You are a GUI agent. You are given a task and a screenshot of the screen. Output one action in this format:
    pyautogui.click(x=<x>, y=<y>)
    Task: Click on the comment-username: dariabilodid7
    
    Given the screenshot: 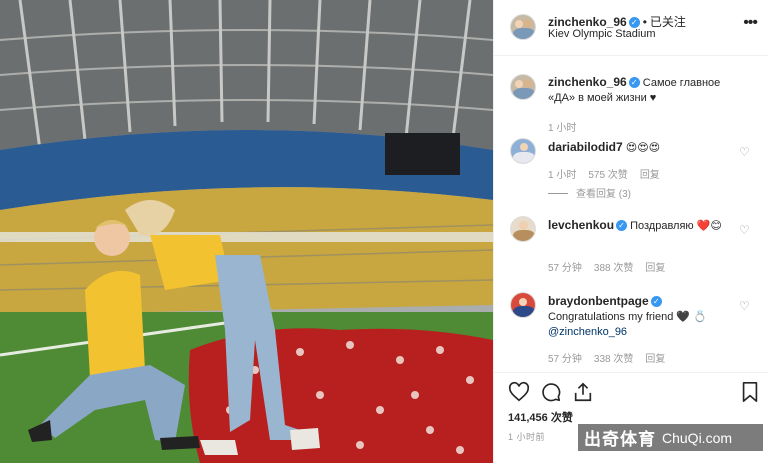 What is the action you would take?
    pyautogui.click(x=585, y=147)
    